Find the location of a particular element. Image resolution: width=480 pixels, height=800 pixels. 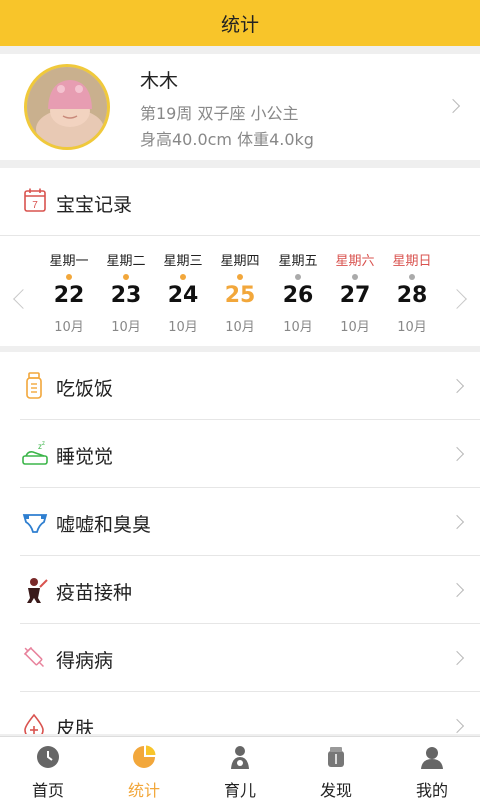

baby-name: 木木 is located at coordinates (159, 81).